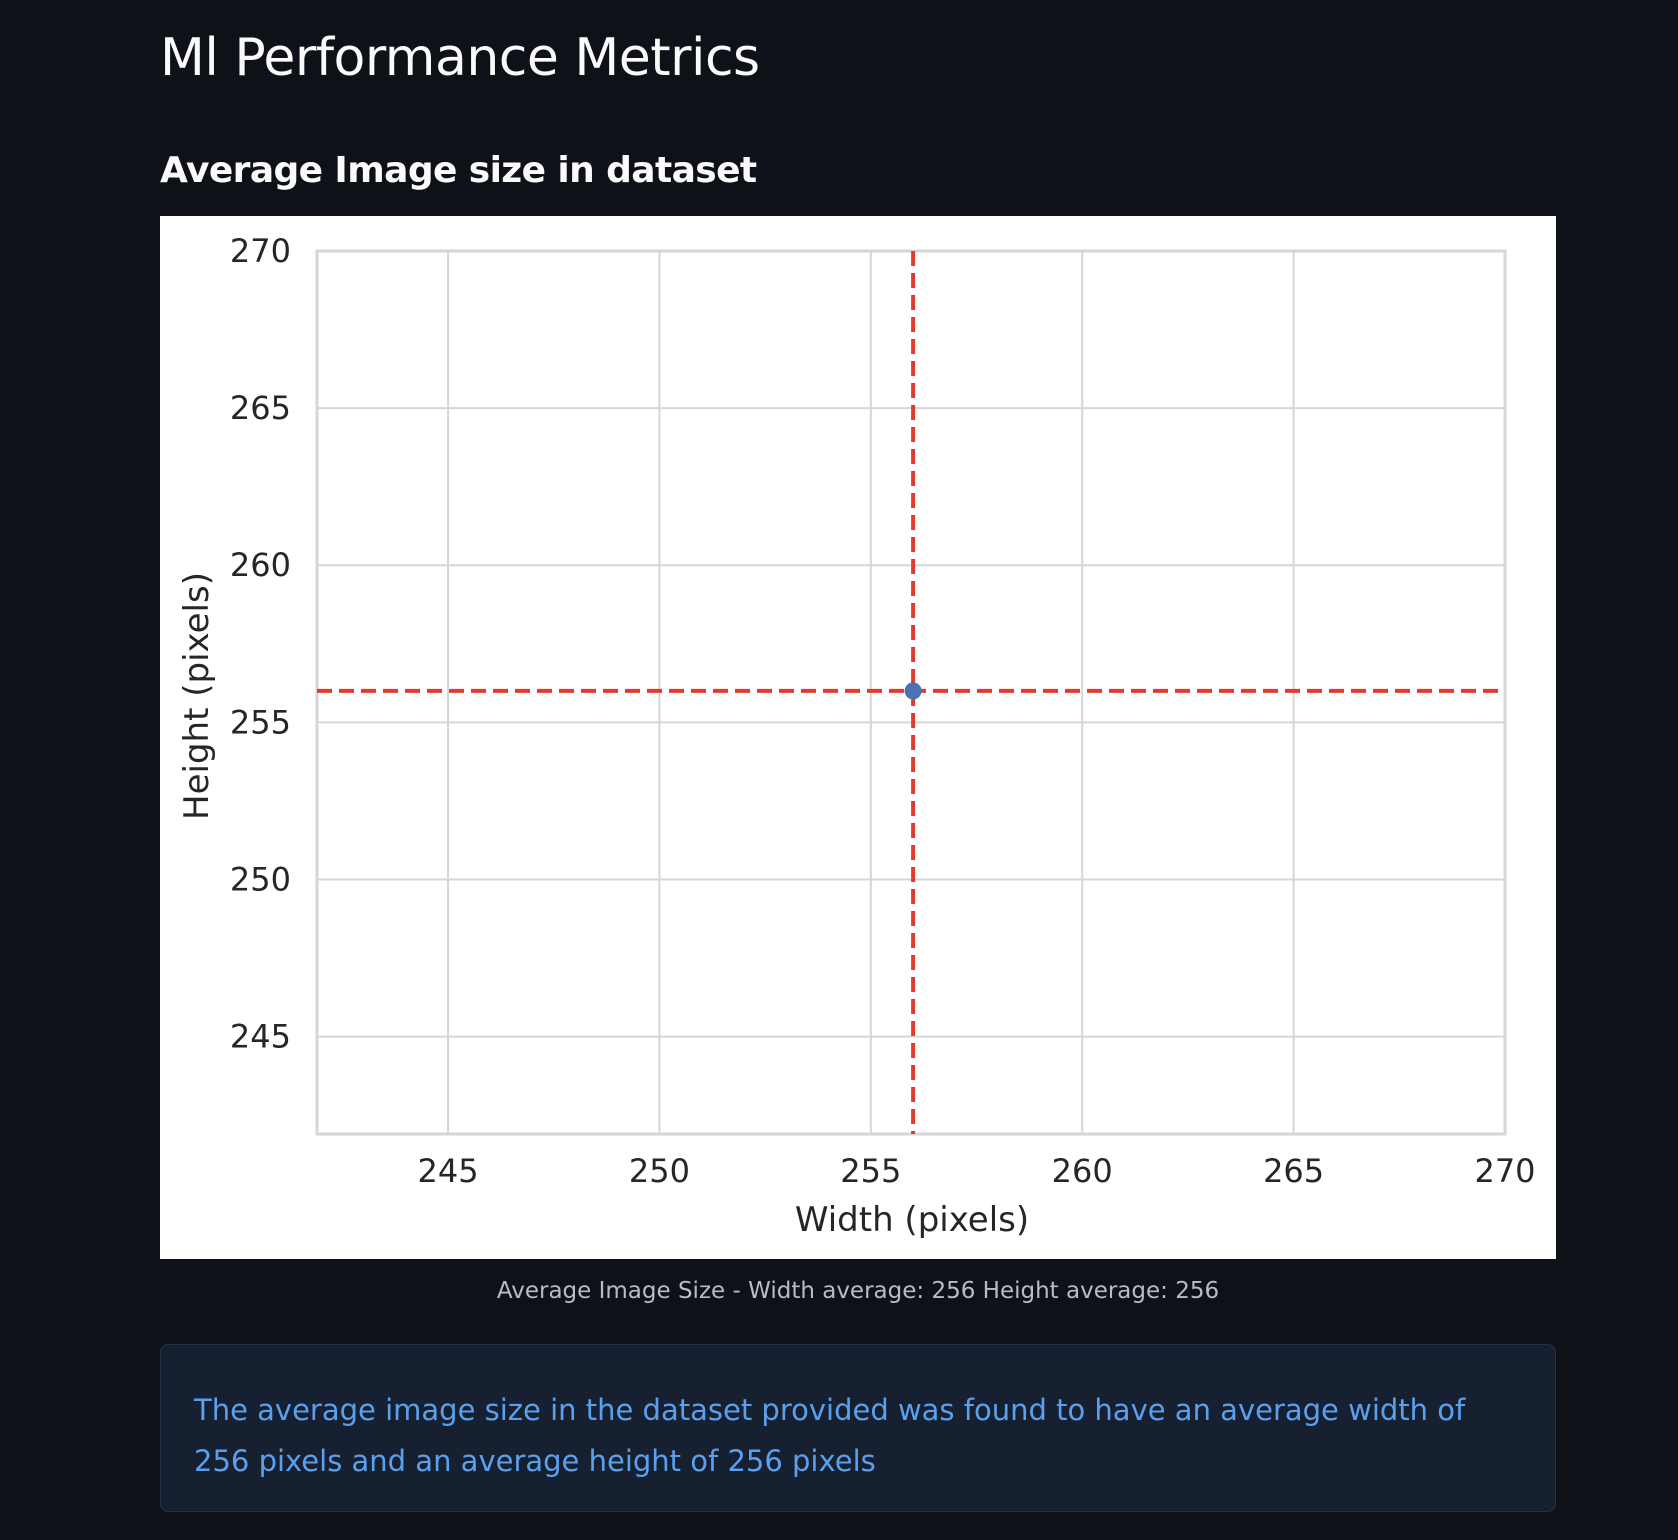  Describe the element at coordinates (260, 565) in the screenshot. I see `y-tick-label: 260` at that location.